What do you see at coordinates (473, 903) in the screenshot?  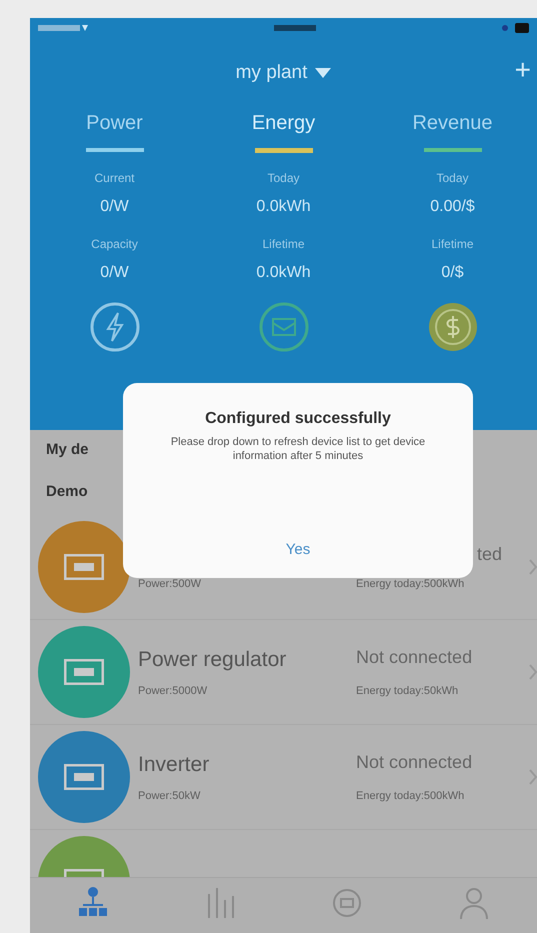 I see `user-icon` at bounding box center [473, 903].